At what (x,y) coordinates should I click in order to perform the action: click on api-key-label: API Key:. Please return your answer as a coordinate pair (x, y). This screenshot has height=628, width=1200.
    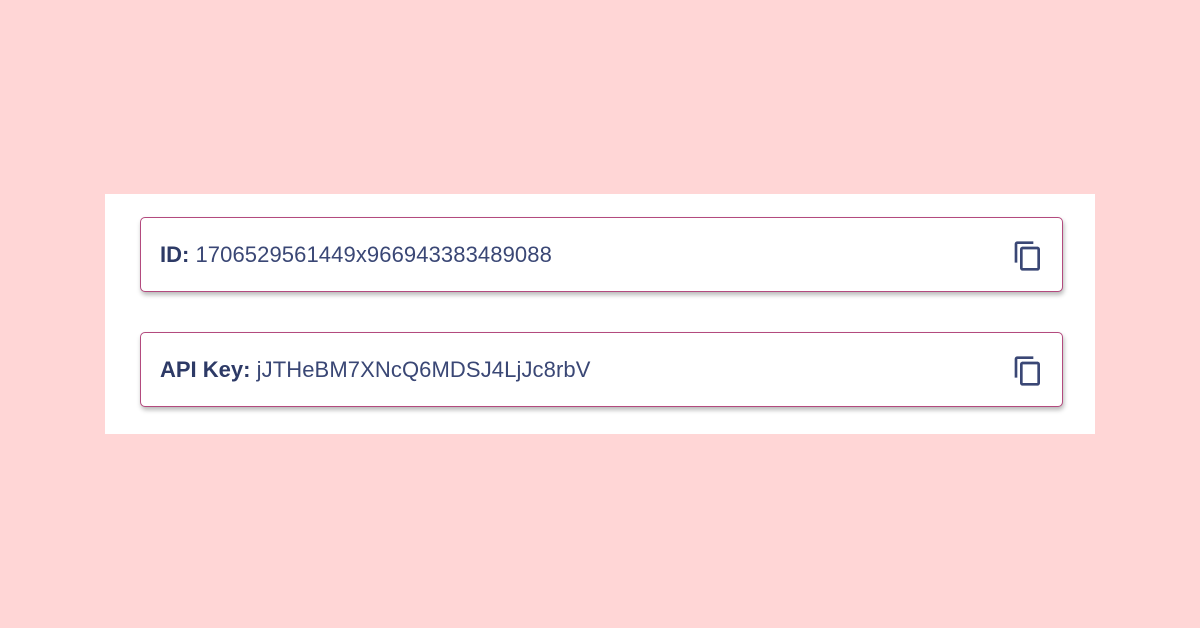
    Looking at the image, I should click on (205, 369).